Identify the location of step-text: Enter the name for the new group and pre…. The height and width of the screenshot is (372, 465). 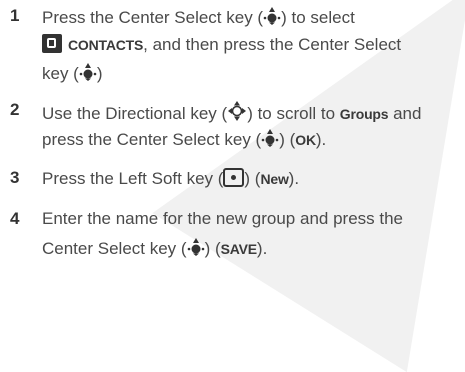
(223, 218).